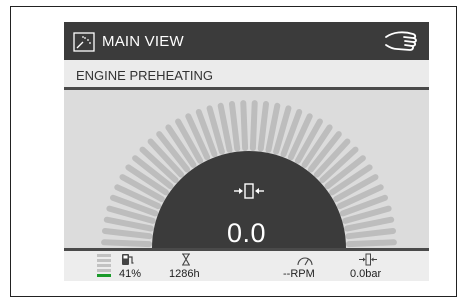  What do you see at coordinates (368, 259) in the screenshot?
I see `actuator-small-icon` at bounding box center [368, 259].